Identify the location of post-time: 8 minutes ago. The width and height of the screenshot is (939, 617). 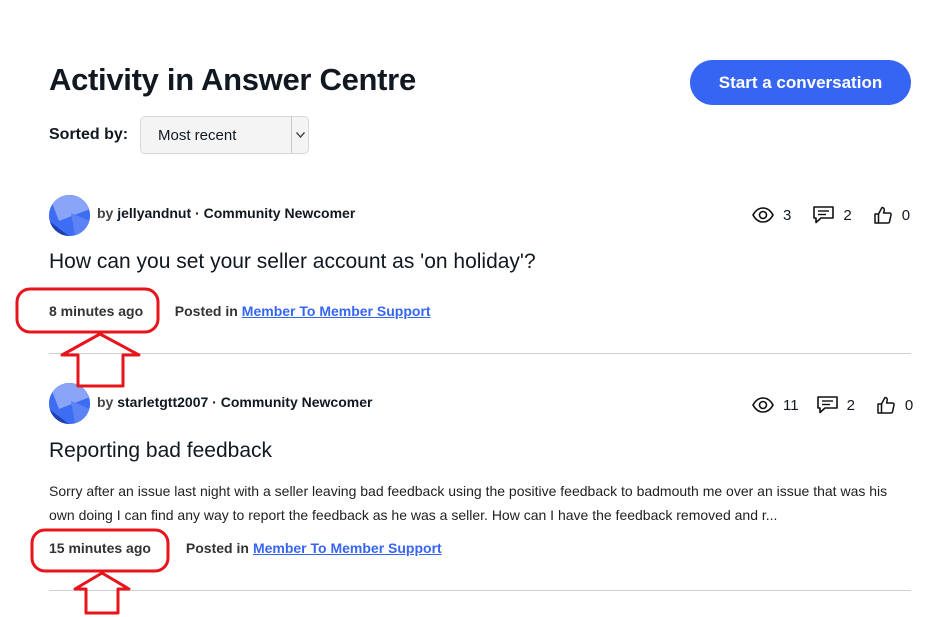
(96, 311).